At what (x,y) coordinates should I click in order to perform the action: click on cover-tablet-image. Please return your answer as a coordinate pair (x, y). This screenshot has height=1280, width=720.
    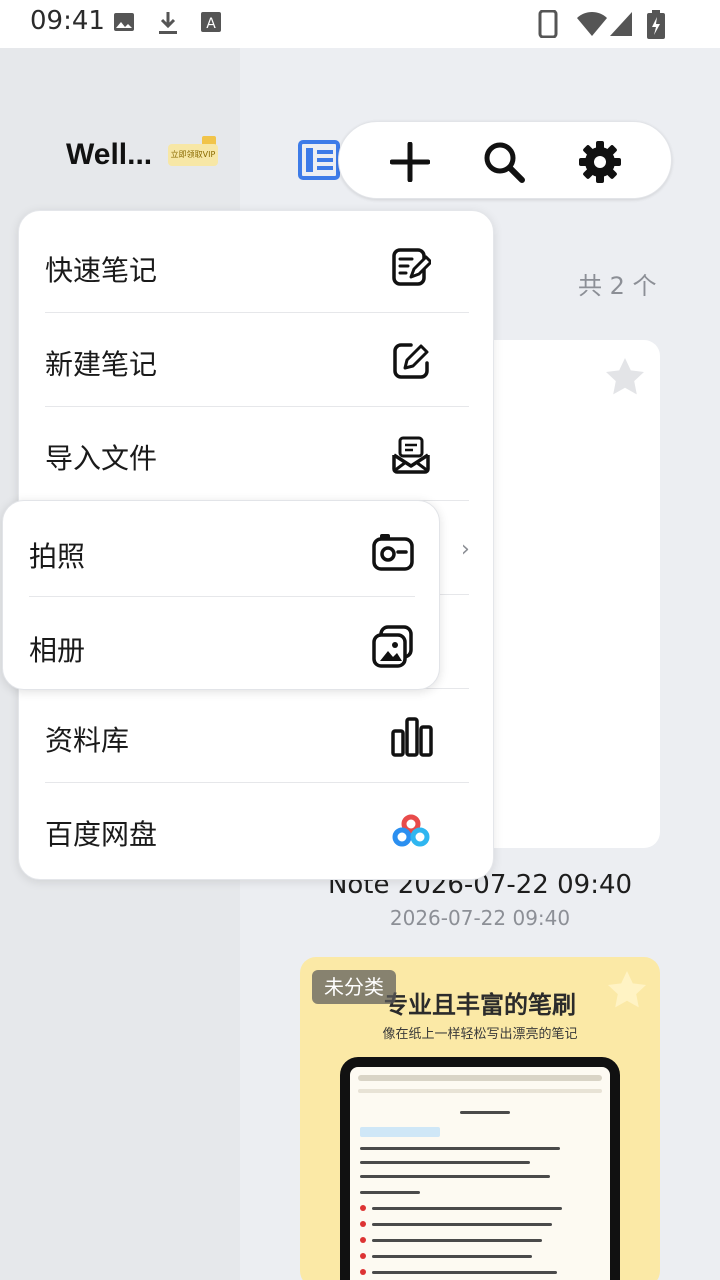
    Looking at the image, I should click on (480, 1168).